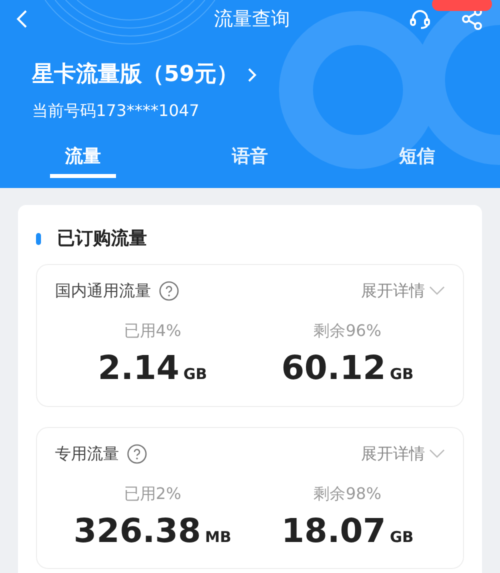  Describe the element at coordinates (417, 160) in the screenshot. I see `tab: 短信` at that location.